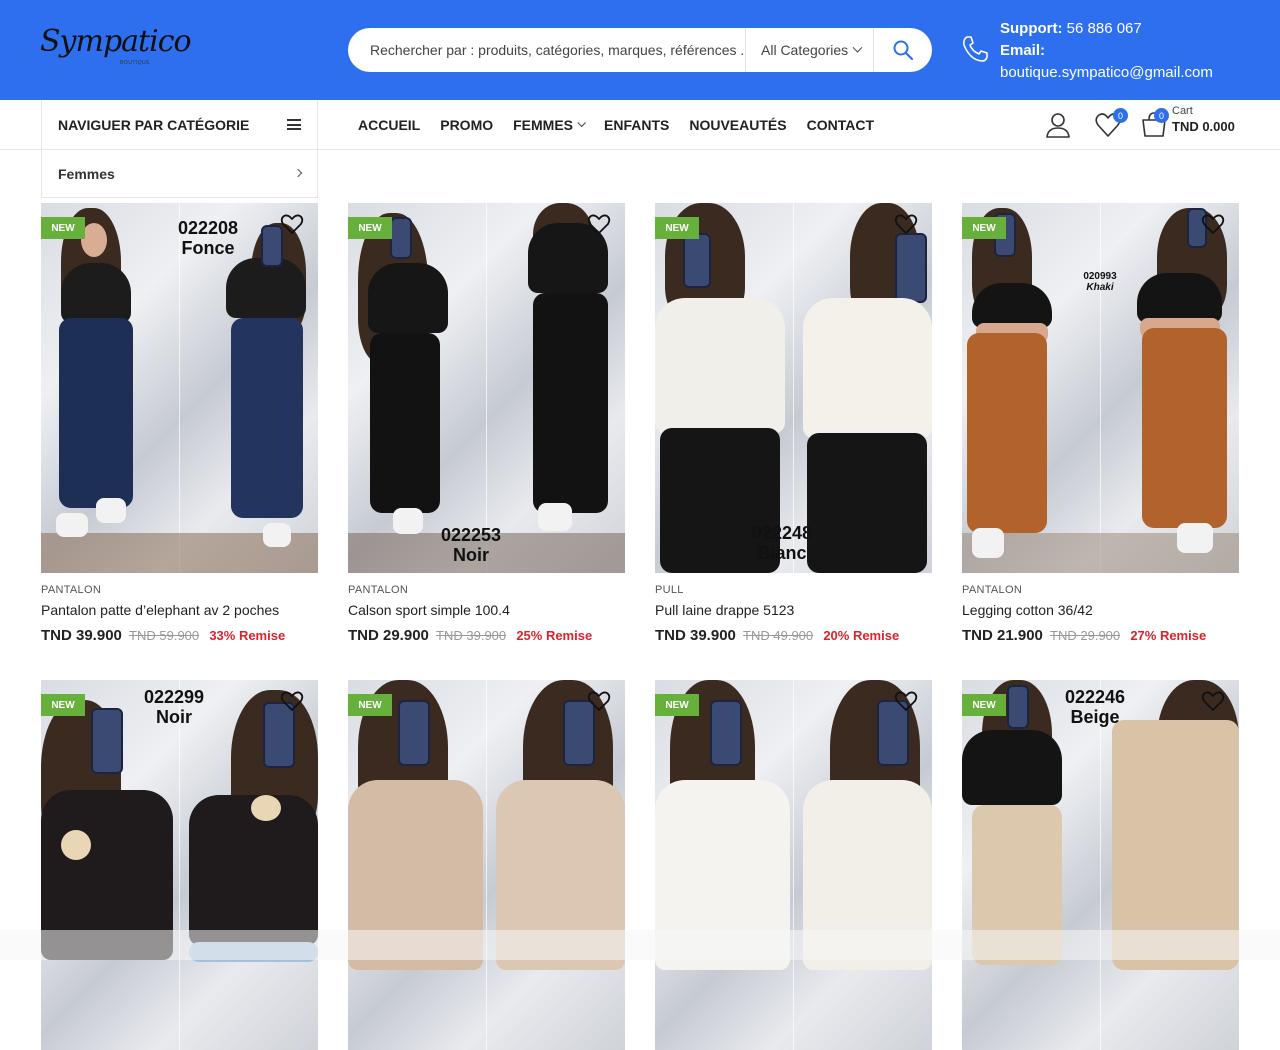 This screenshot has height=1050, width=1280. I want to click on product-price-row: TND 39.900 TND 59.900 33% Remise, so click(179, 635).